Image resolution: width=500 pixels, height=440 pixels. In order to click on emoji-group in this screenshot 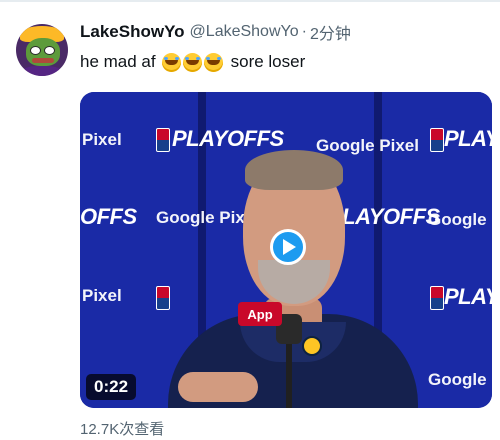, I will do `click(193, 62)`.